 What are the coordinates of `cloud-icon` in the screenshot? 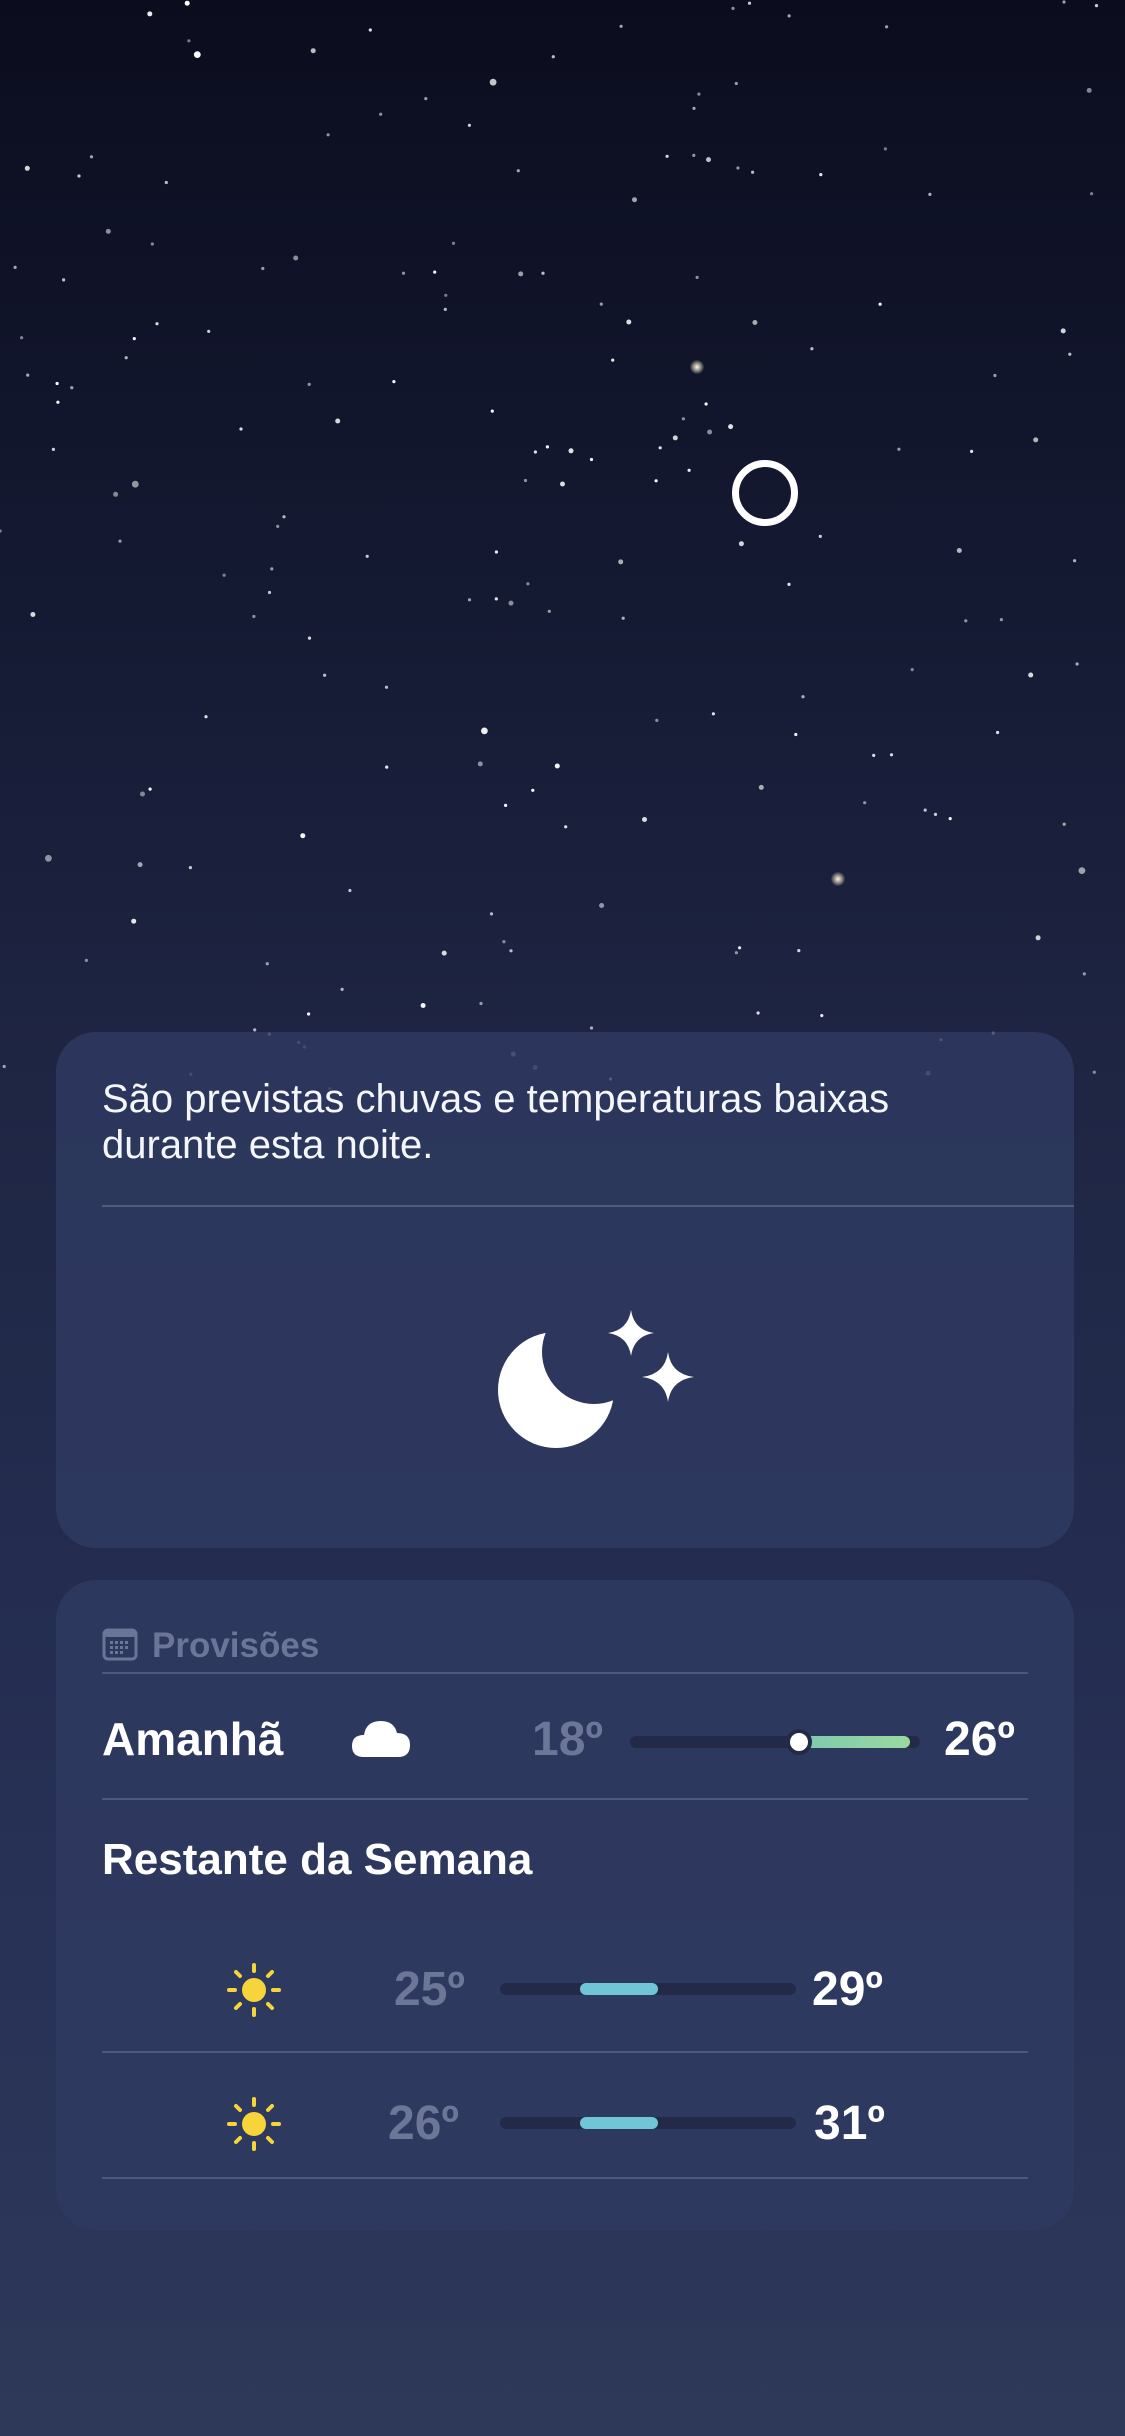 It's located at (381, 1740).